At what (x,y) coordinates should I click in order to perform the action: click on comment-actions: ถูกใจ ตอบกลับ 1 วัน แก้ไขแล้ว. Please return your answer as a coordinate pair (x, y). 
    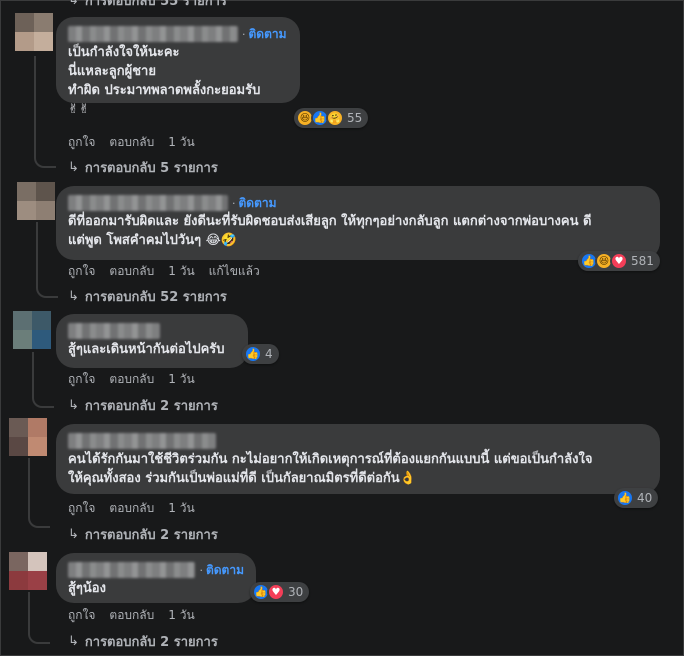
    Looking at the image, I should click on (171, 271).